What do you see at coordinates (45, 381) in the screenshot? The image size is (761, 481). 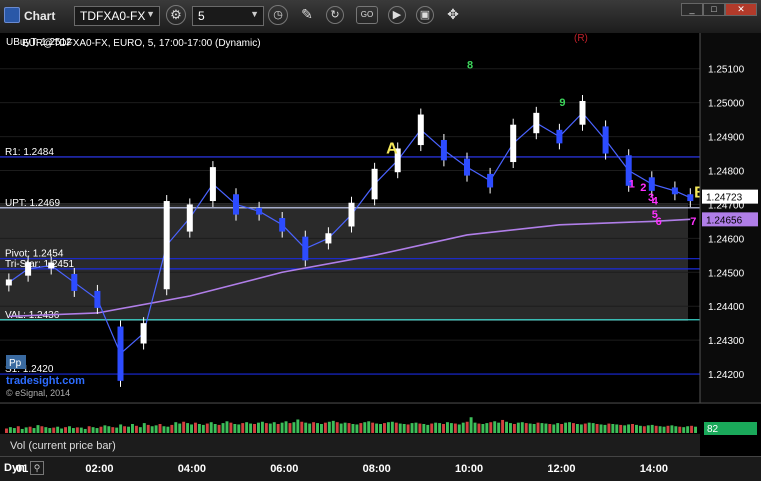 I see `watermark-text: tradesight.com` at bounding box center [45, 381].